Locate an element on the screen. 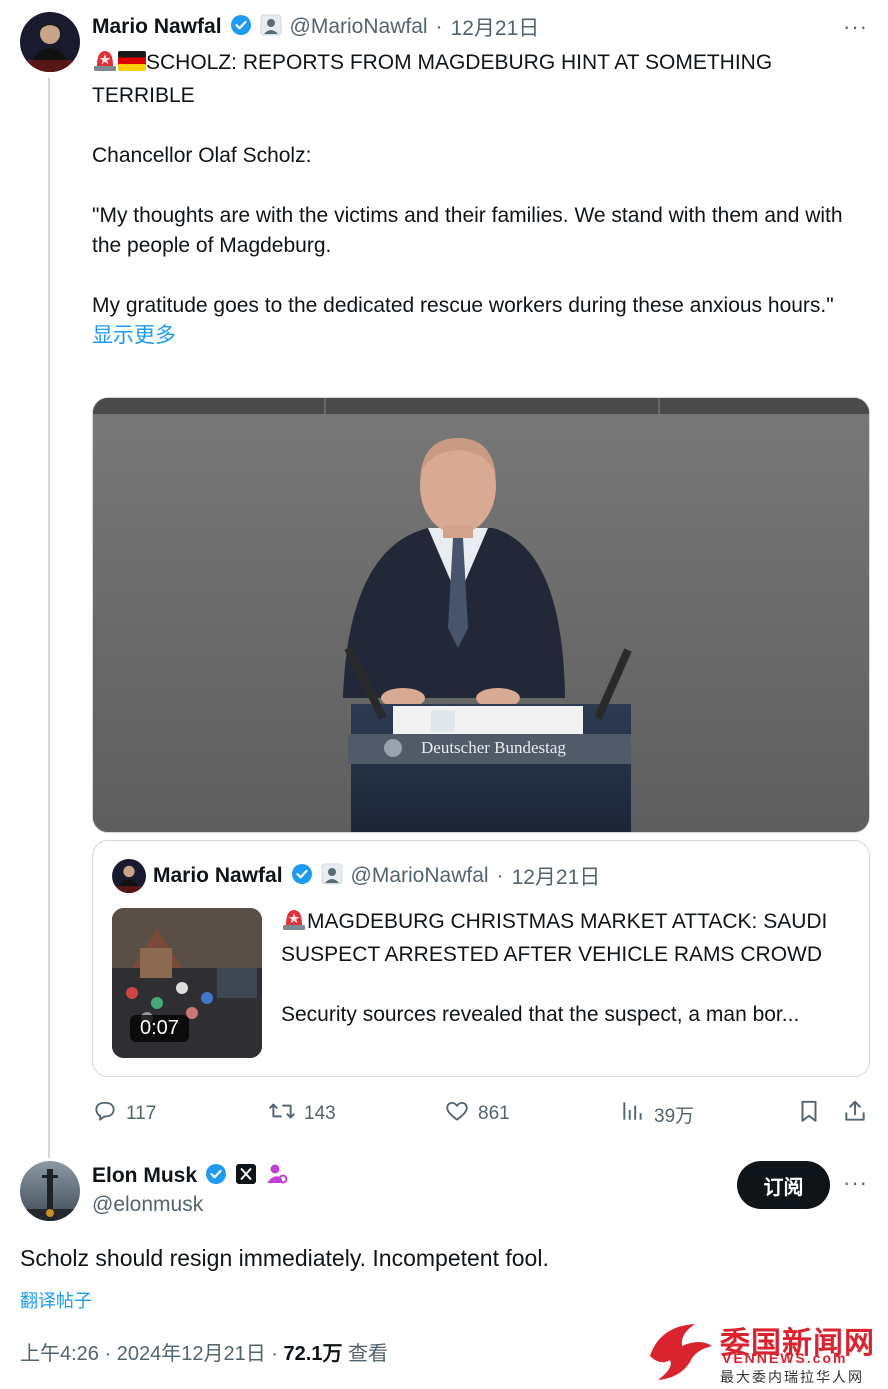  bookmark-button is located at coordinates (809, 1114).